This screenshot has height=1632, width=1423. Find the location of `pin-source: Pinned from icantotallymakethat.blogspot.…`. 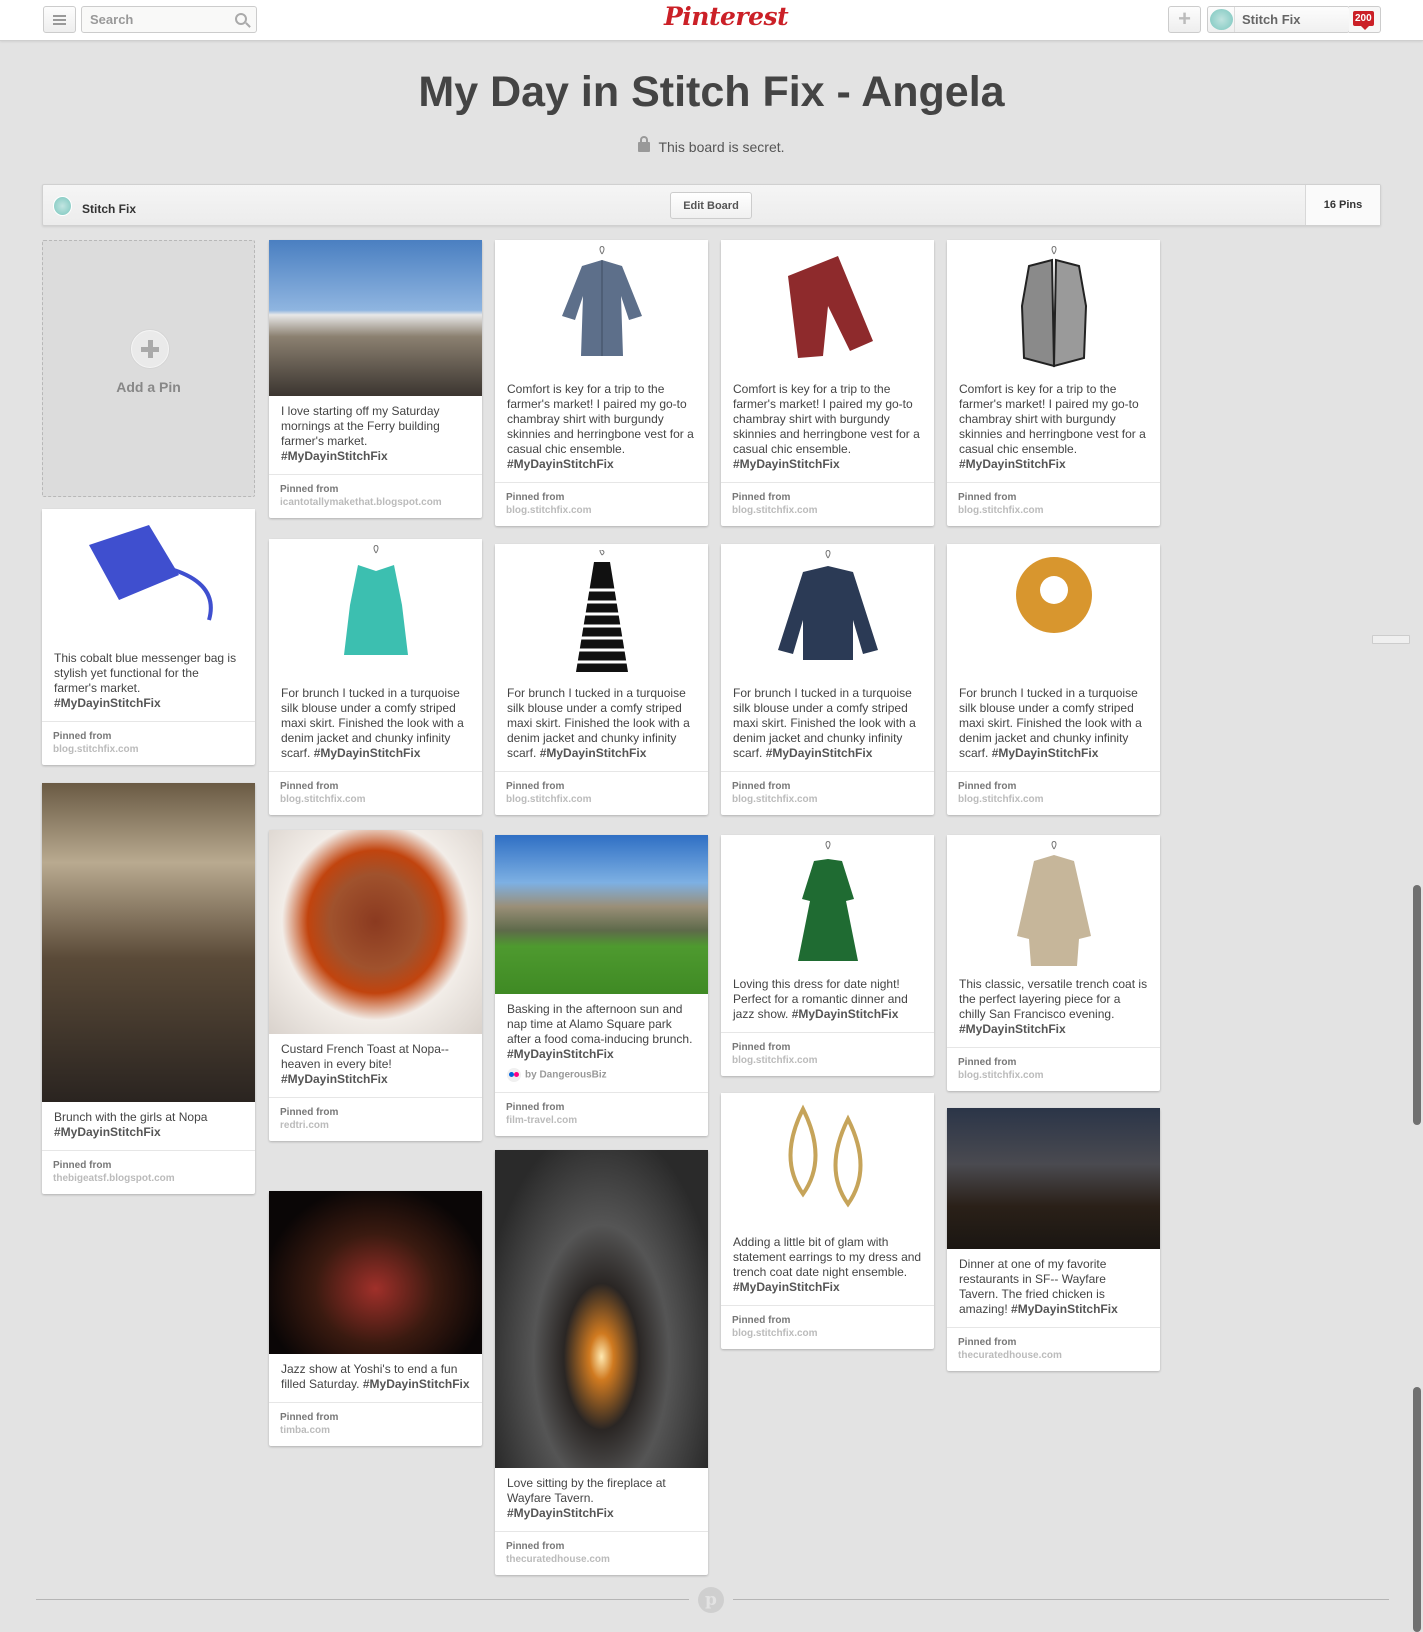

pin-source: Pinned from icantotallymakethat.blogspot.… is located at coordinates (375, 496).